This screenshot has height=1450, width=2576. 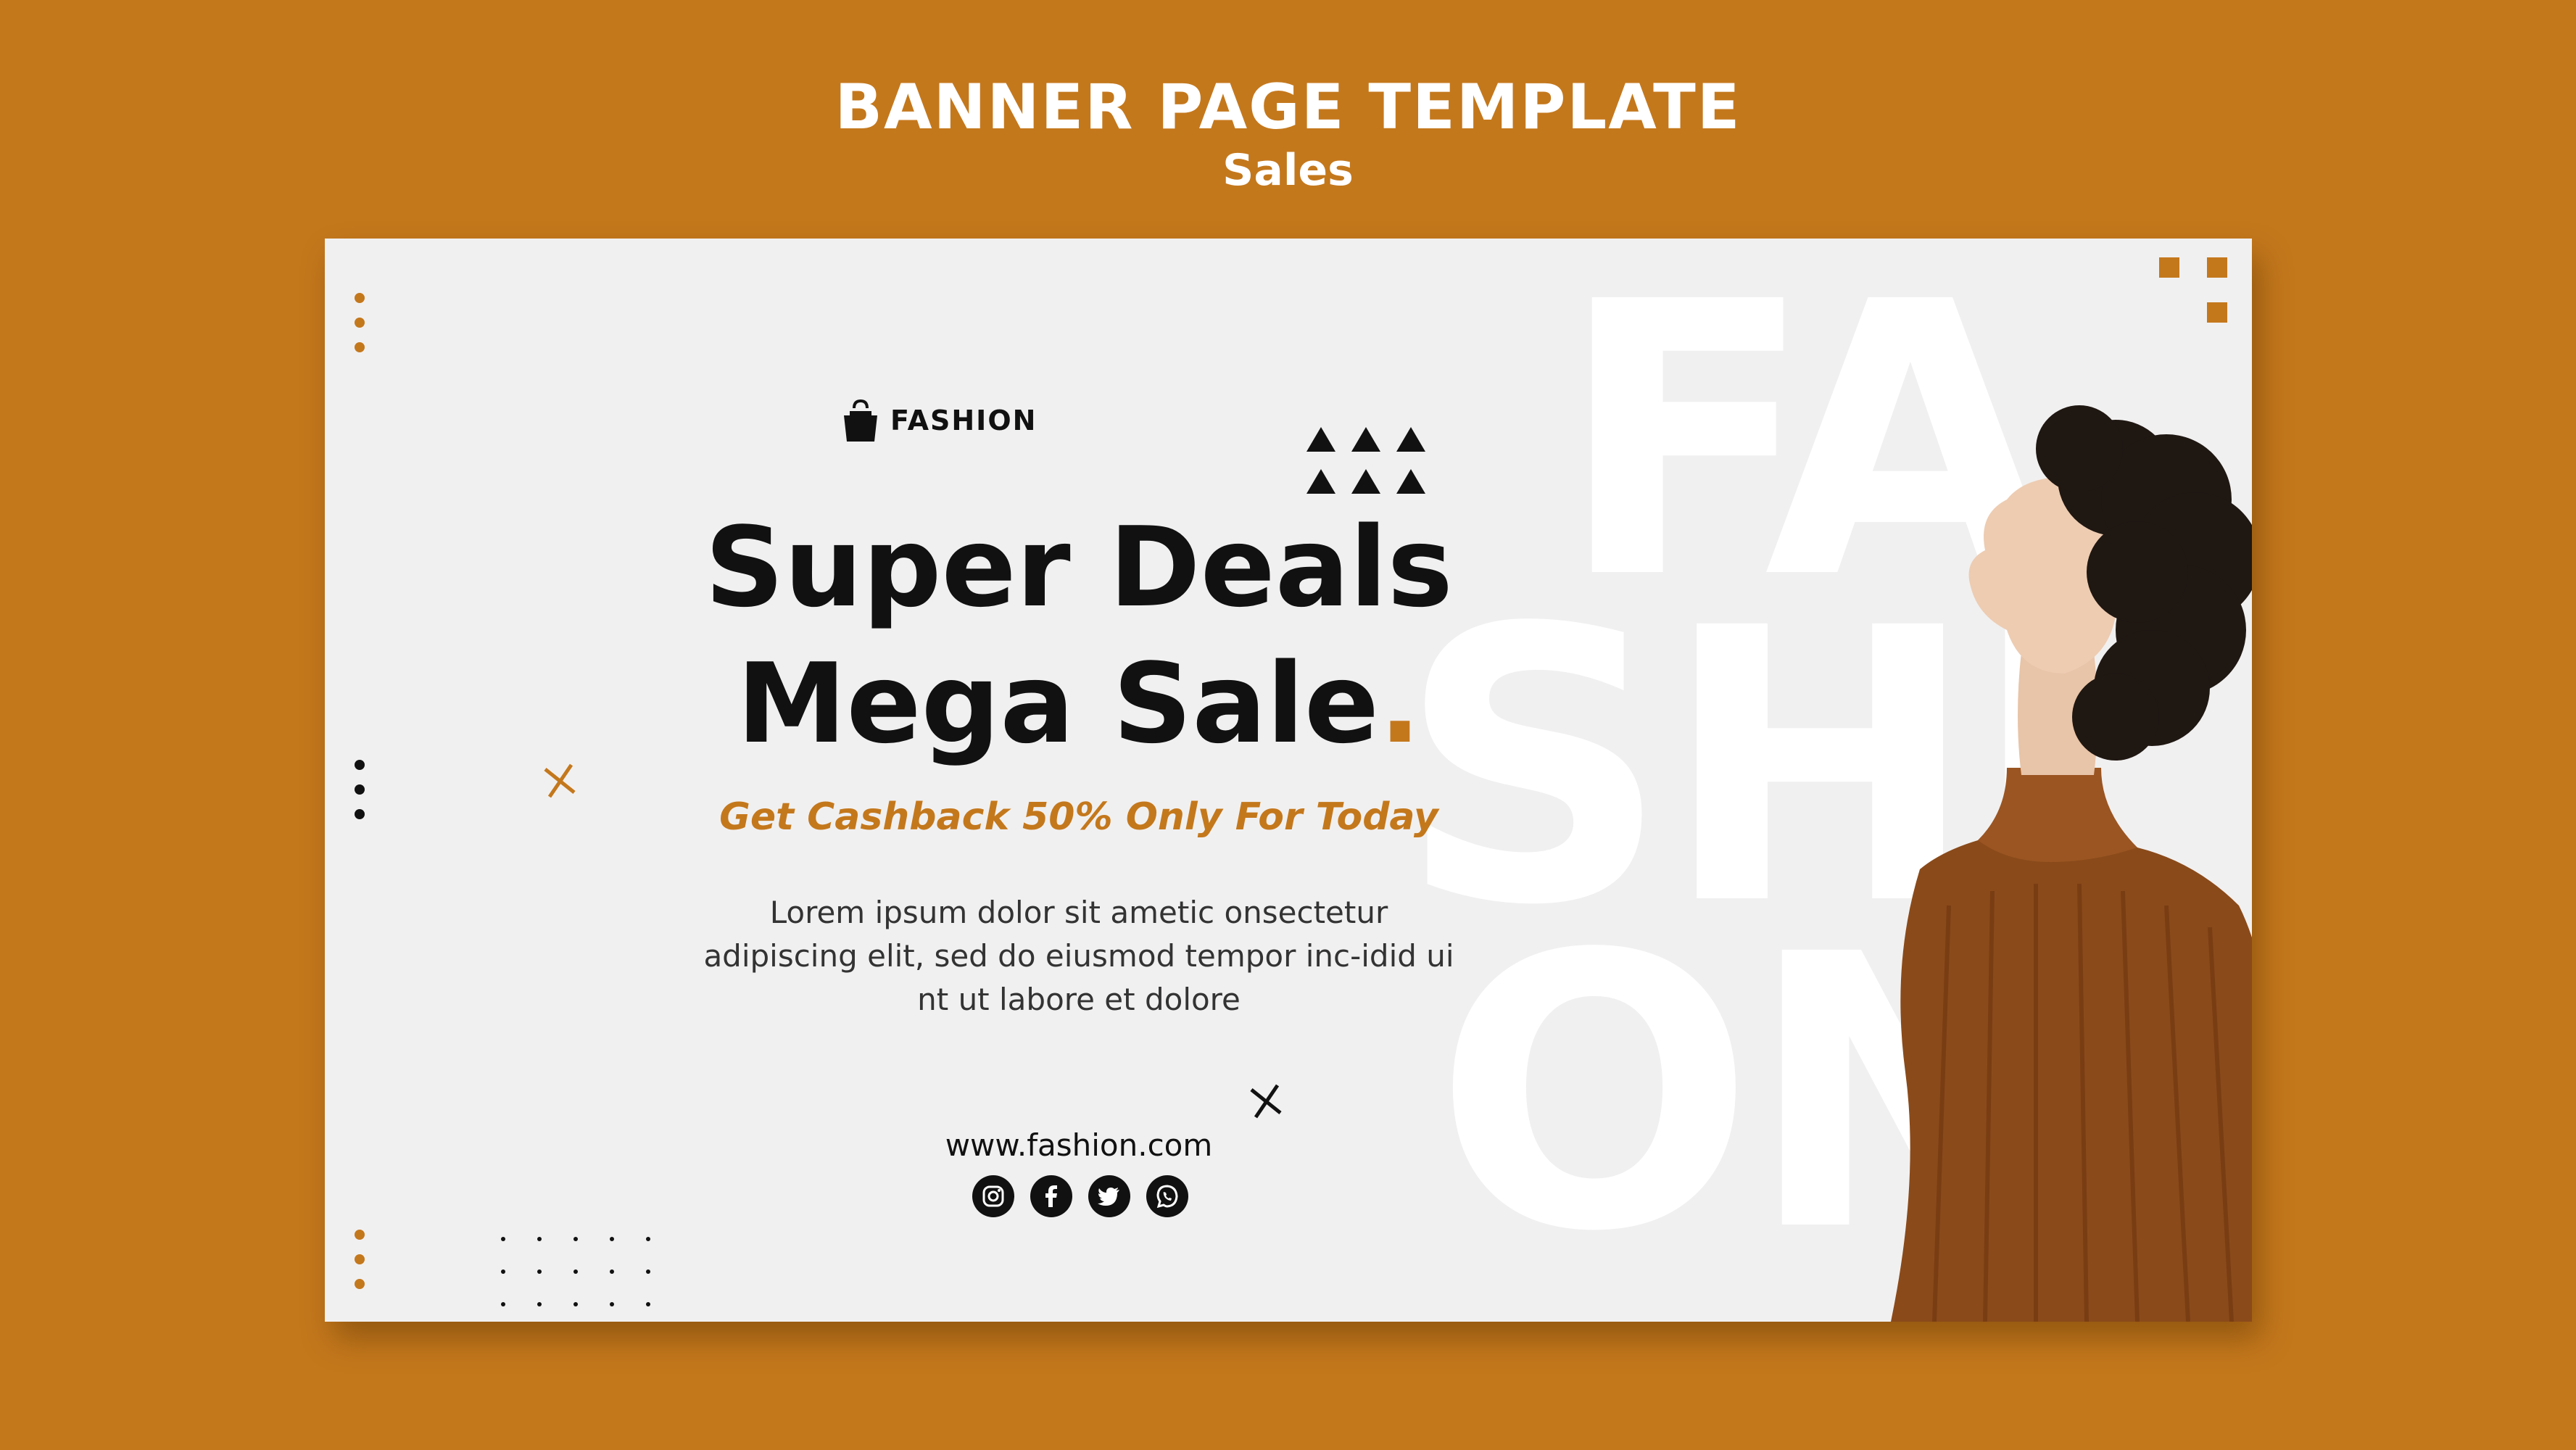 I want to click on triangle-pattern, so click(x=1366, y=460).